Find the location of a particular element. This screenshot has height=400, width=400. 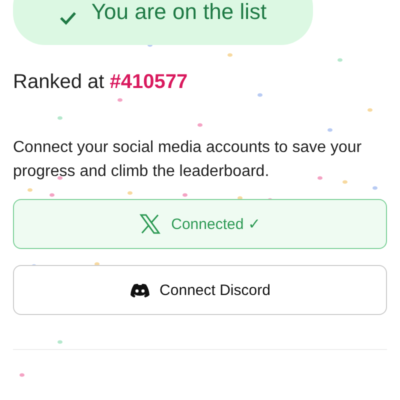

checkmark-icon is located at coordinates (68, 18).